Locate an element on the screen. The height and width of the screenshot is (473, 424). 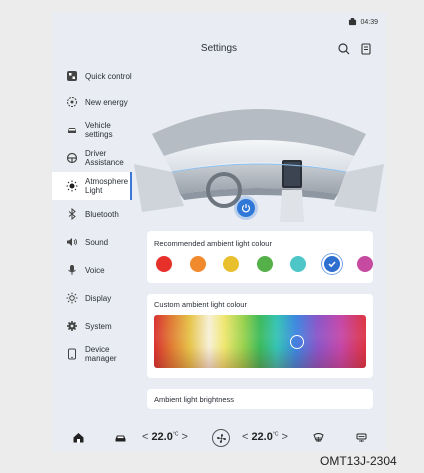
sidebar-item-label: Display is located at coordinates (98, 298).